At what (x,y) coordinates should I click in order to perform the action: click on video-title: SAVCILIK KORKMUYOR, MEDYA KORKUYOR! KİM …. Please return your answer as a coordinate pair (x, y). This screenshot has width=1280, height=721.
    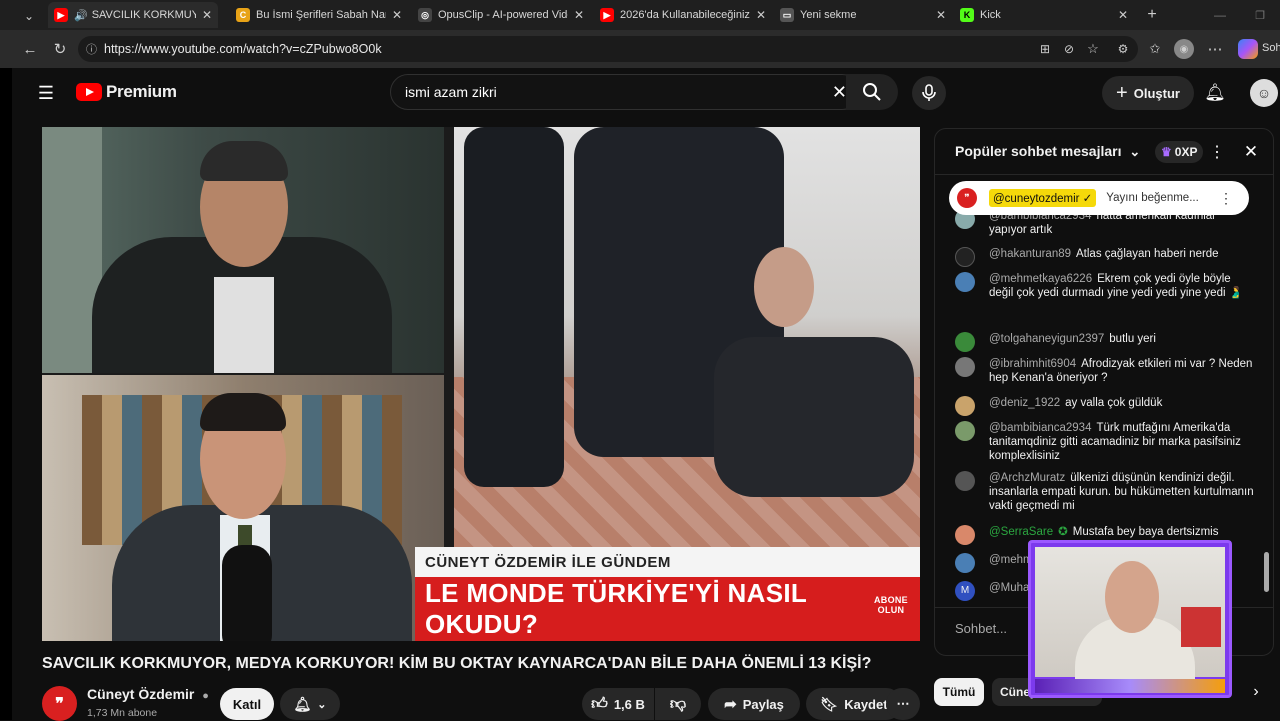
    Looking at the image, I should click on (457, 663).